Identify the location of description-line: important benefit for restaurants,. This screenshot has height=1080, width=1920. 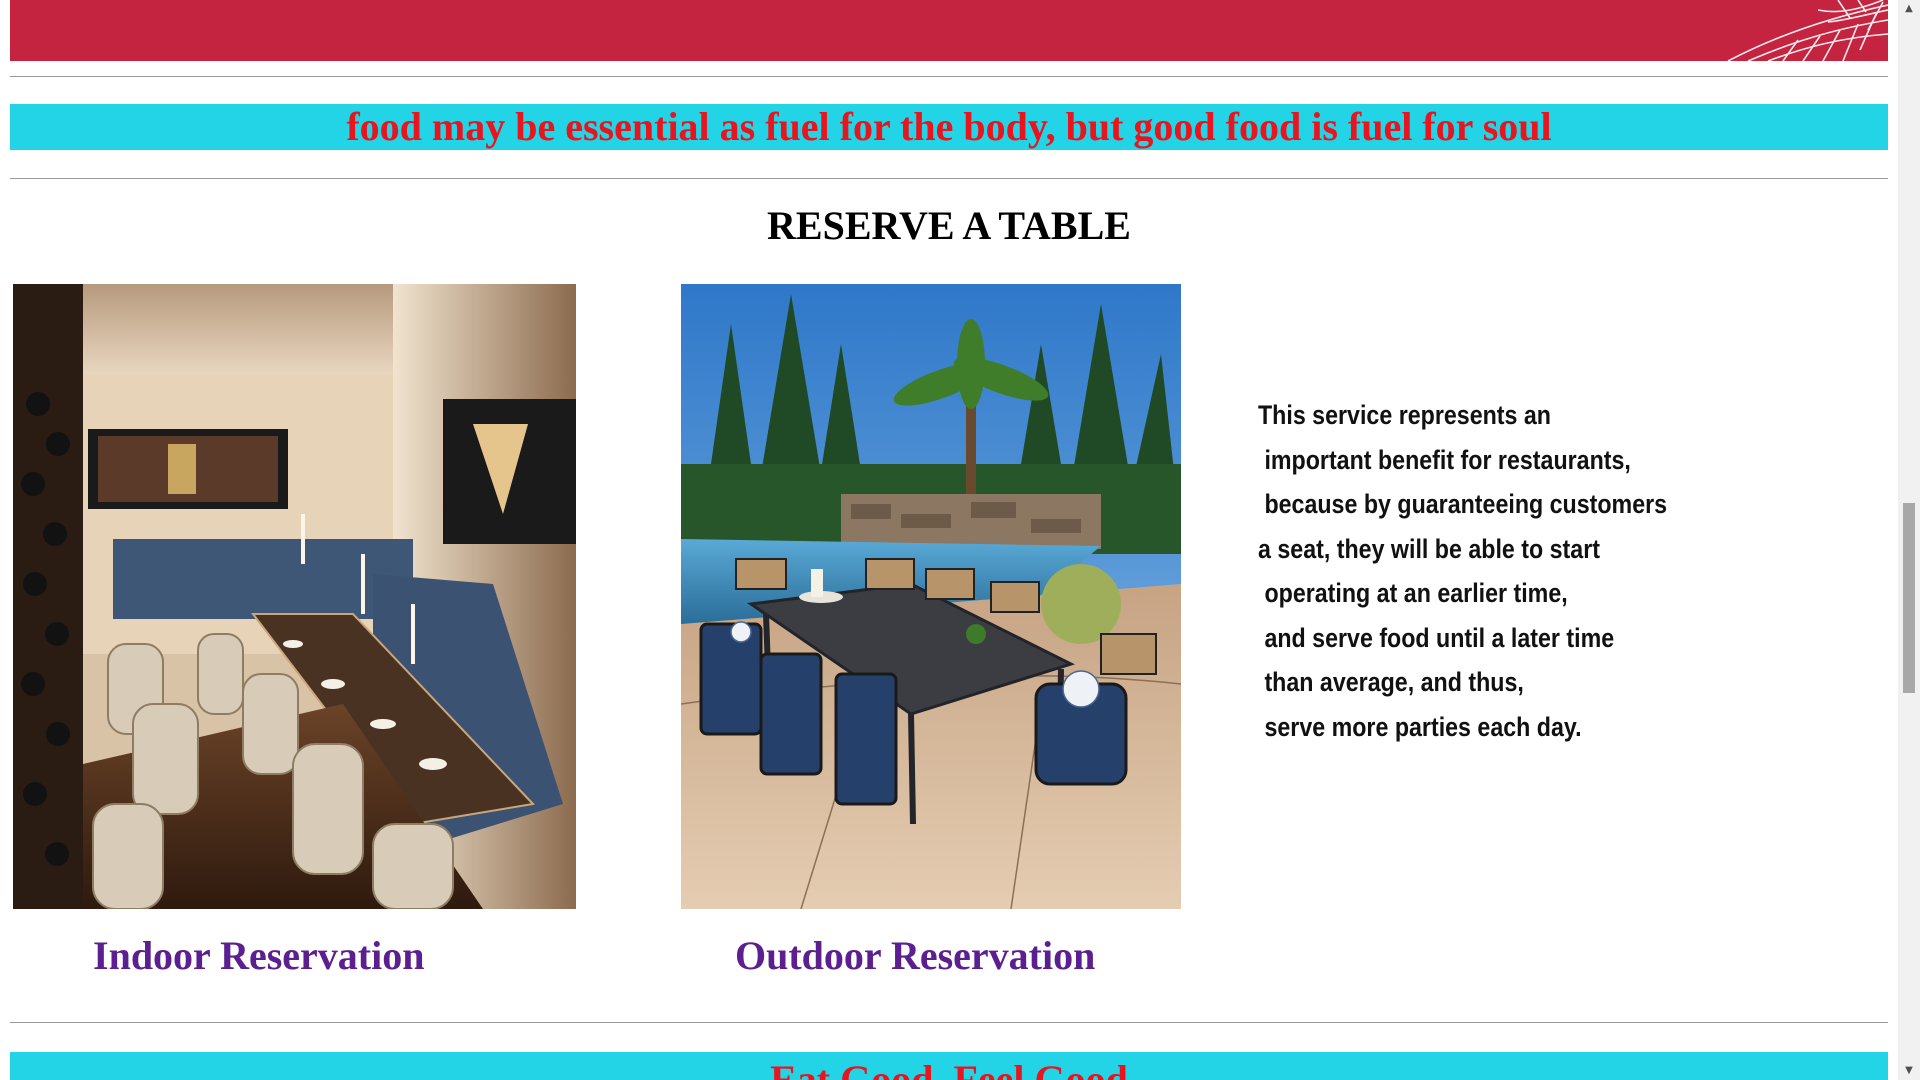
(1444, 459).